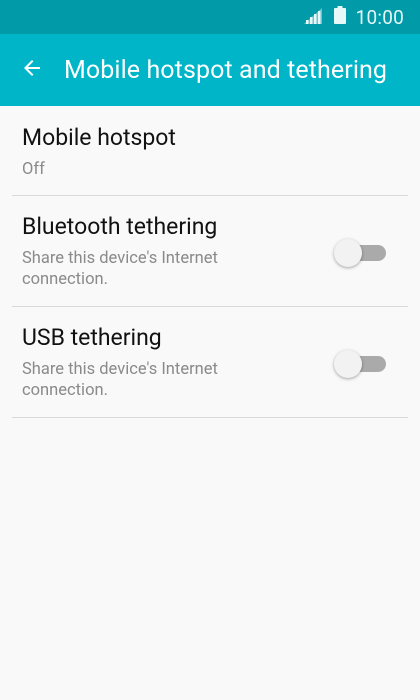 The height and width of the screenshot is (700, 420). I want to click on back-arrow-icon, so click(32, 70).